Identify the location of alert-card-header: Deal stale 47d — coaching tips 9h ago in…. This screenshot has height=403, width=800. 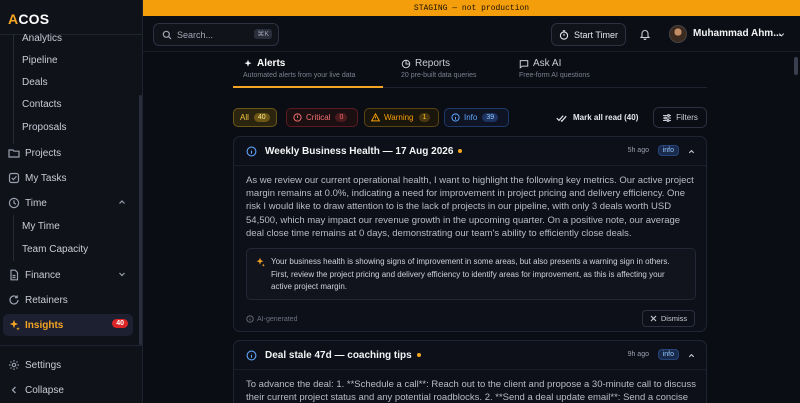
(470, 355).